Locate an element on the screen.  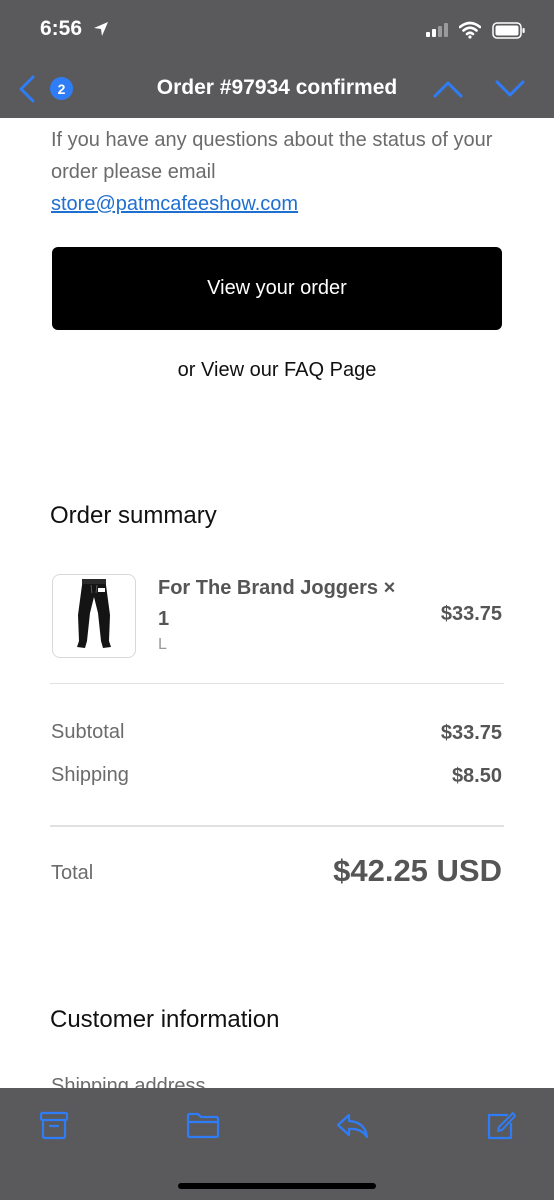
compose-icon is located at coordinates (500, 1126).